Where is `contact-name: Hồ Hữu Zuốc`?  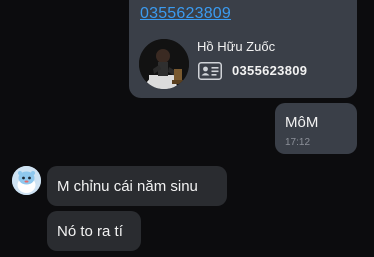 contact-name: Hồ Hữu Zuốc is located at coordinates (236, 46).